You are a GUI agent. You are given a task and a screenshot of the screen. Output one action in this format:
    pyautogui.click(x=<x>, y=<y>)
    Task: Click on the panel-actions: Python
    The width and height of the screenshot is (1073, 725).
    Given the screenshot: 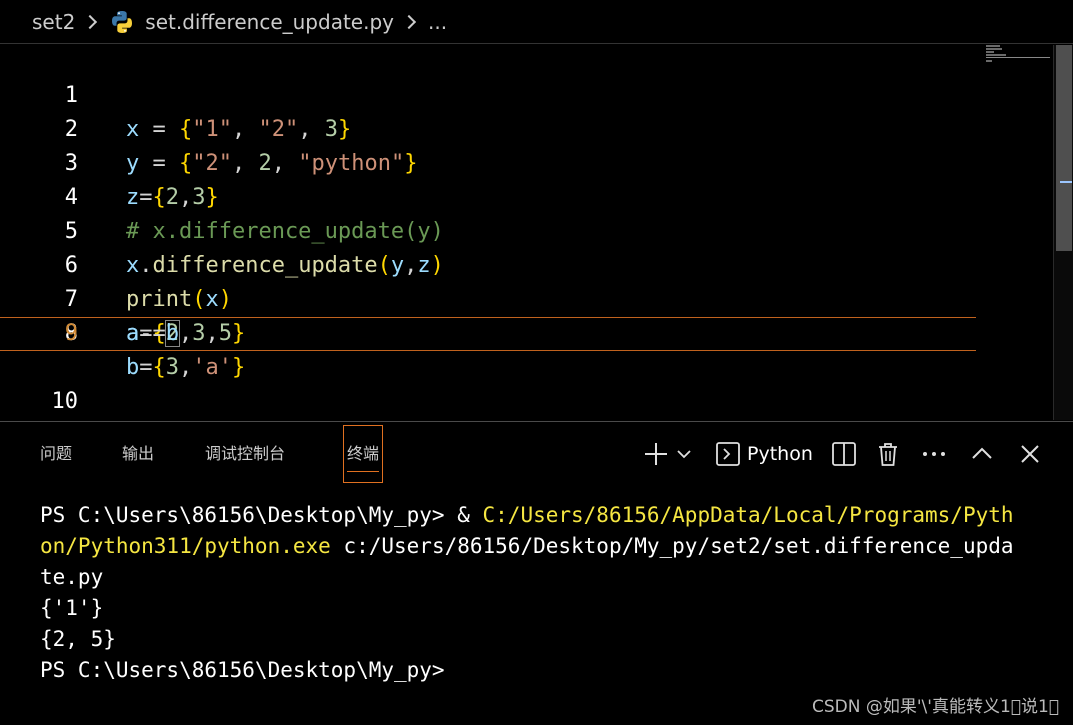 What is the action you would take?
    pyautogui.click(x=853, y=454)
    